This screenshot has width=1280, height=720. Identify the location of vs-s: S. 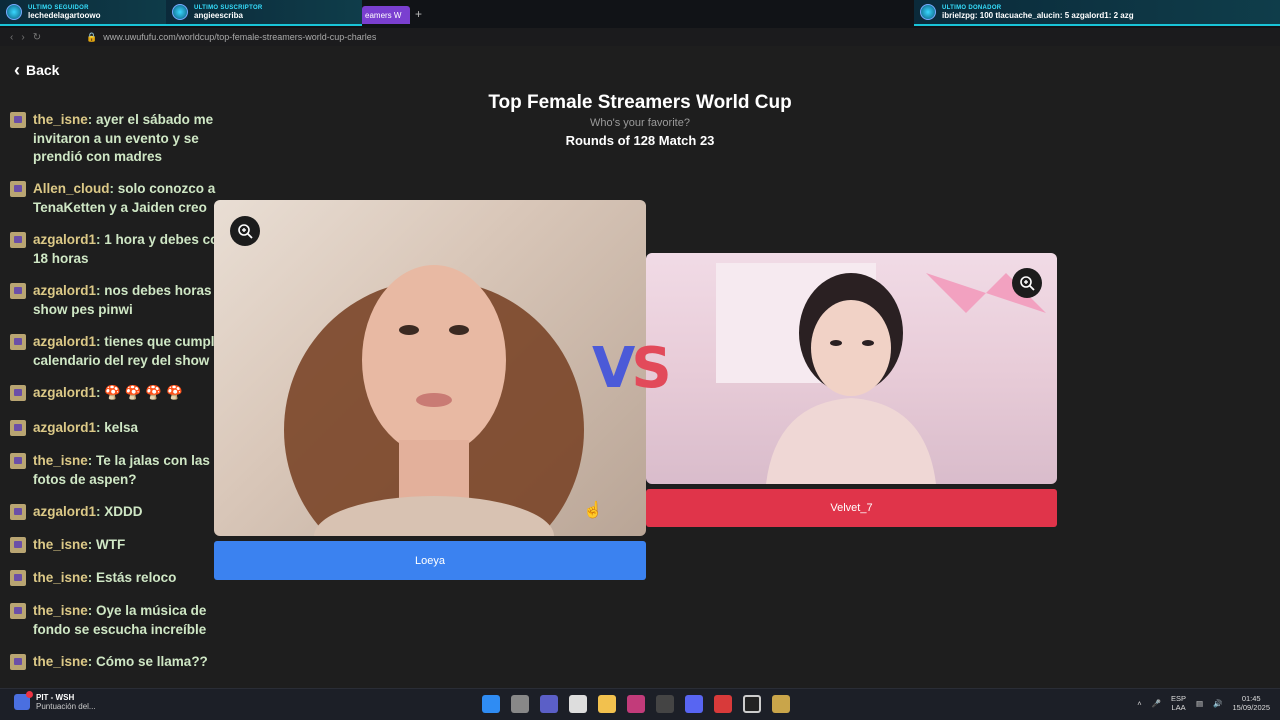
(651, 368).